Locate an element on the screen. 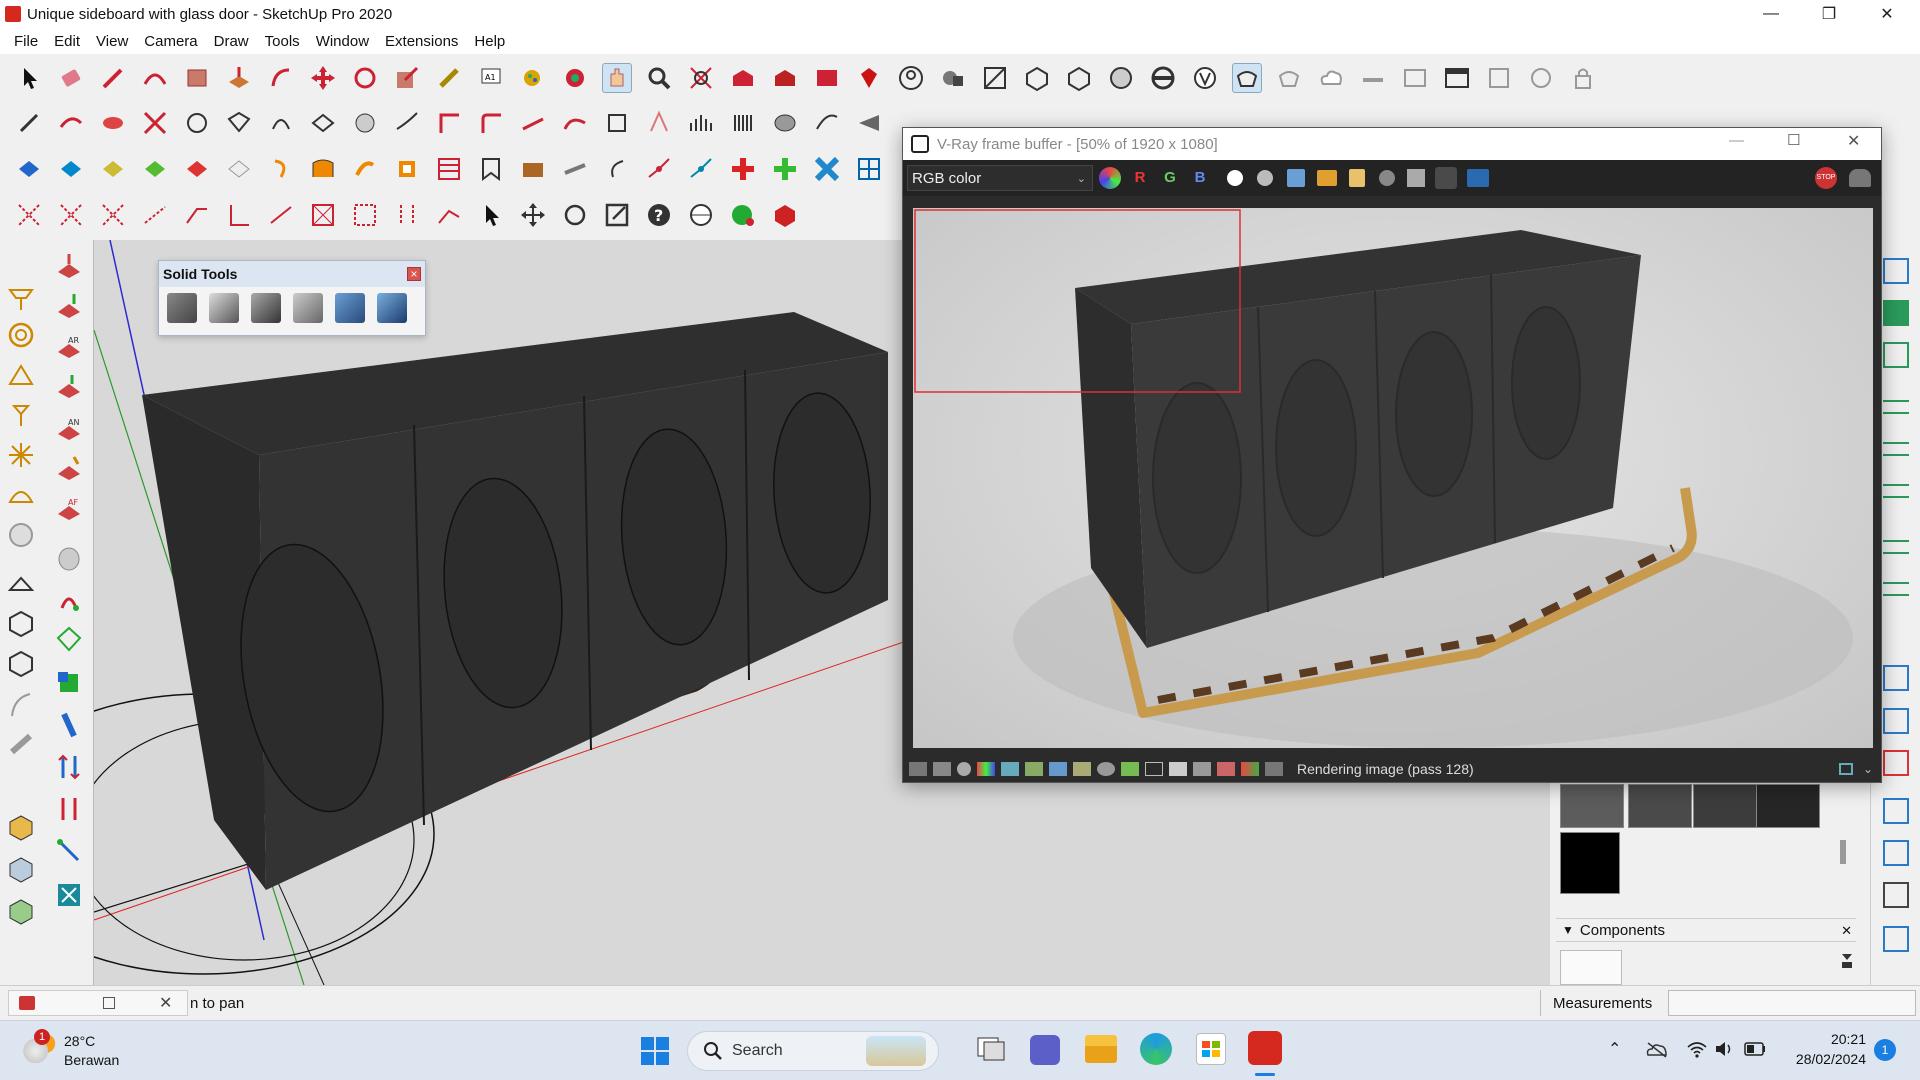  menu-file: File is located at coordinates (26, 41).